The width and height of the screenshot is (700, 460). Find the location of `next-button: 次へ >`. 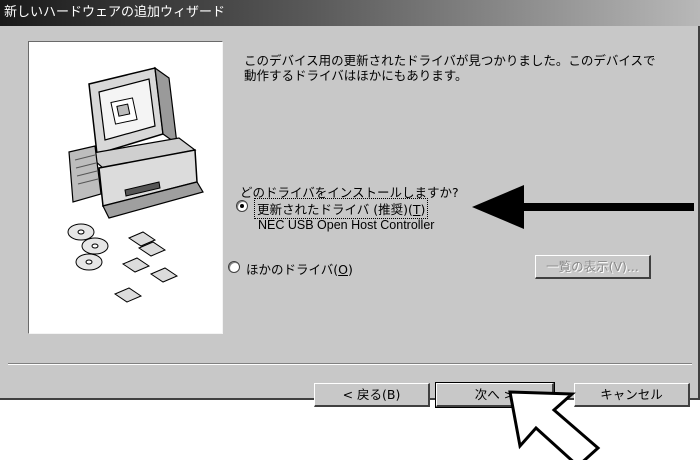

next-button: 次へ > is located at coordinates (495, 395).